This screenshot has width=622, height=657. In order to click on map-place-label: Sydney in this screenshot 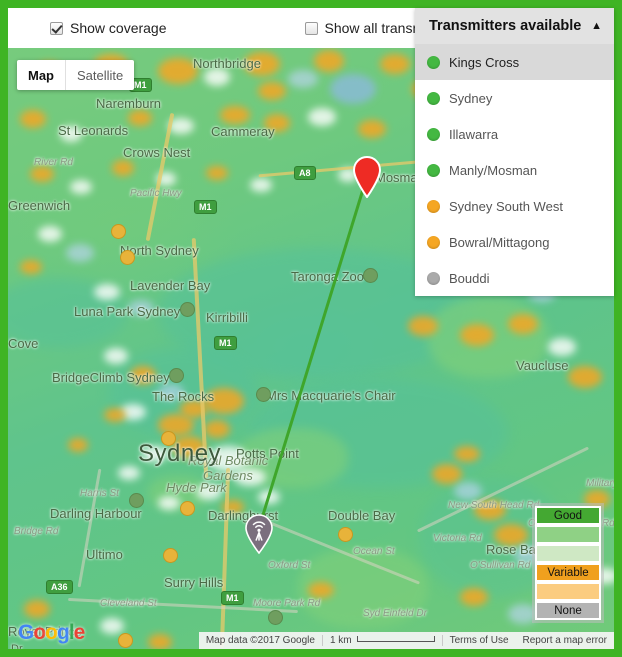, I will do `click(180, 453)`.